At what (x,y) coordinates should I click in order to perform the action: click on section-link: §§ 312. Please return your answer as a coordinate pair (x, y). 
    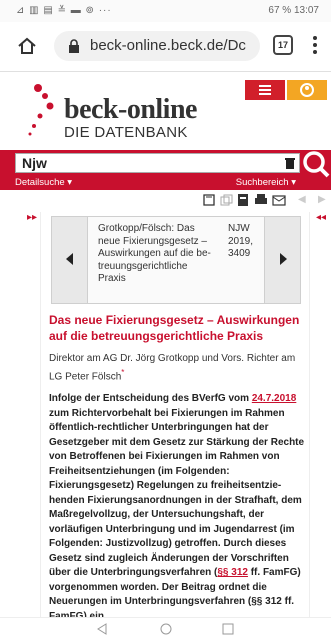
    Looking at the image, I should click on (232, 572).